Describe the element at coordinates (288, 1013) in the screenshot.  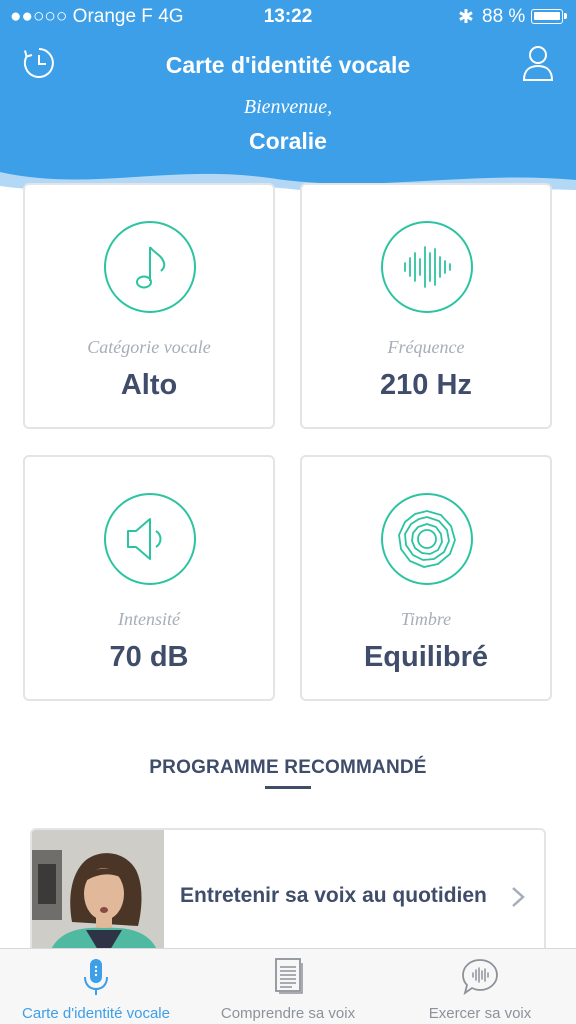
I see `tab-label: Comprendre sa voix` at that location.